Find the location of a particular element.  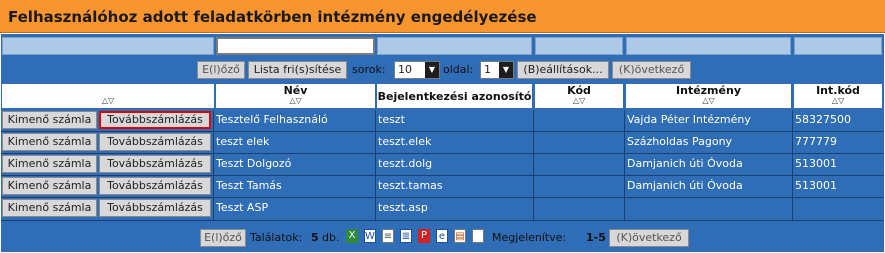

filter-intezmeny-input is located at coordinates (708, 46).